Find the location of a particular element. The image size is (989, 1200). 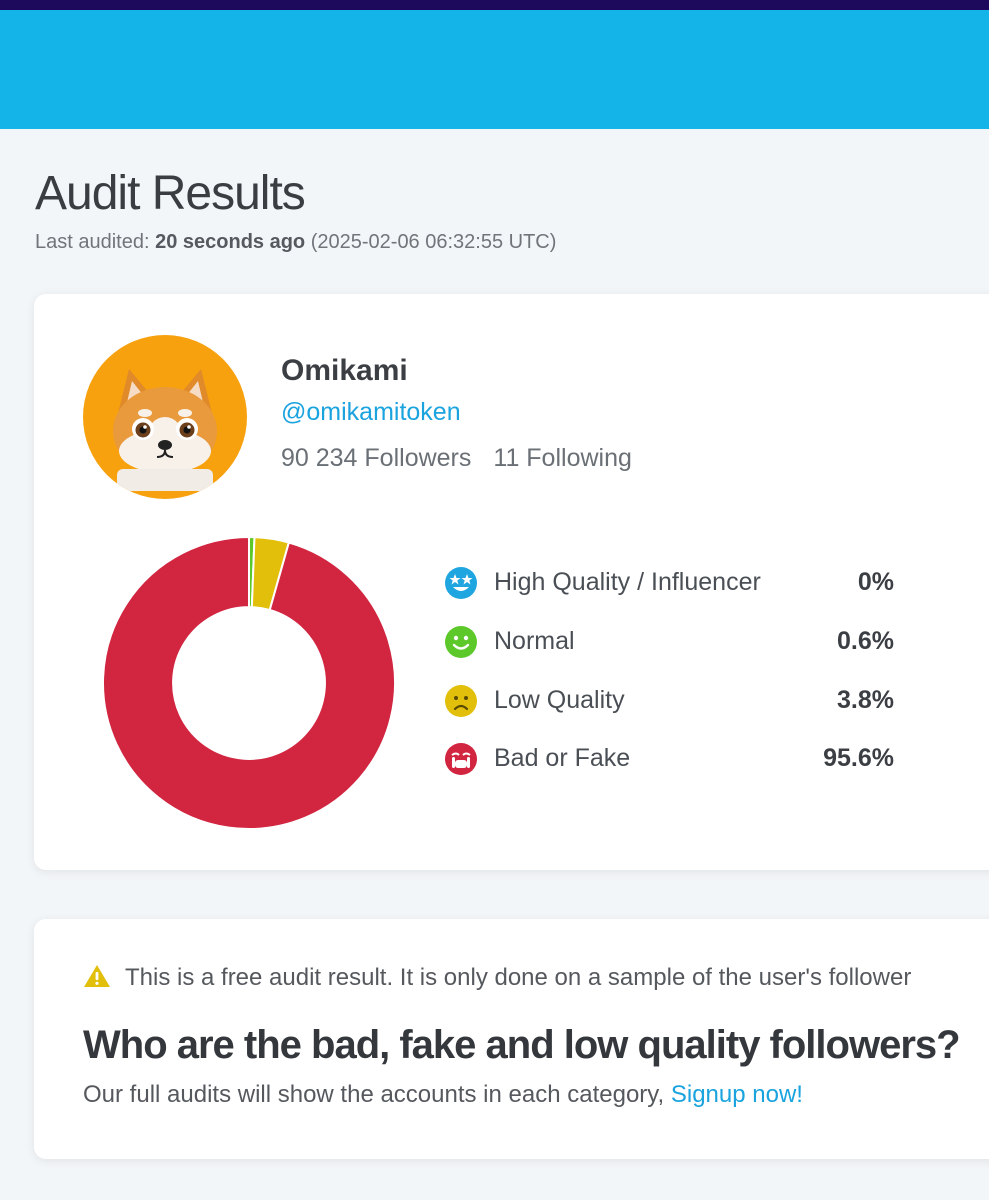

last-audited-label: Last audited: is located at coordinates (92, 242).